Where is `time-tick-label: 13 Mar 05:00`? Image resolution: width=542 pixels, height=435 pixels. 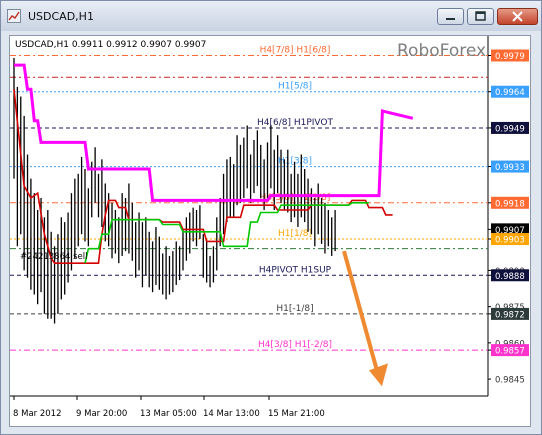 time-tick-label: 13 Mar 05:00 is located at coordinates (168, 414).